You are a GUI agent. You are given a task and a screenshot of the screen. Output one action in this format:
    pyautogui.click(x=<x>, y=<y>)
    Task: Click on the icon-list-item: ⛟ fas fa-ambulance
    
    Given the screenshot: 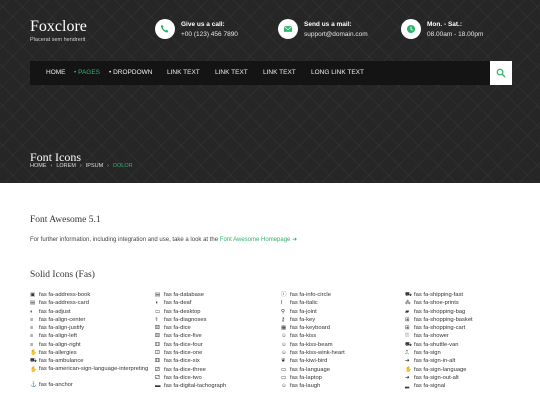 What is the action you would take?
    pyautogui.click(x=92, y=361)
    